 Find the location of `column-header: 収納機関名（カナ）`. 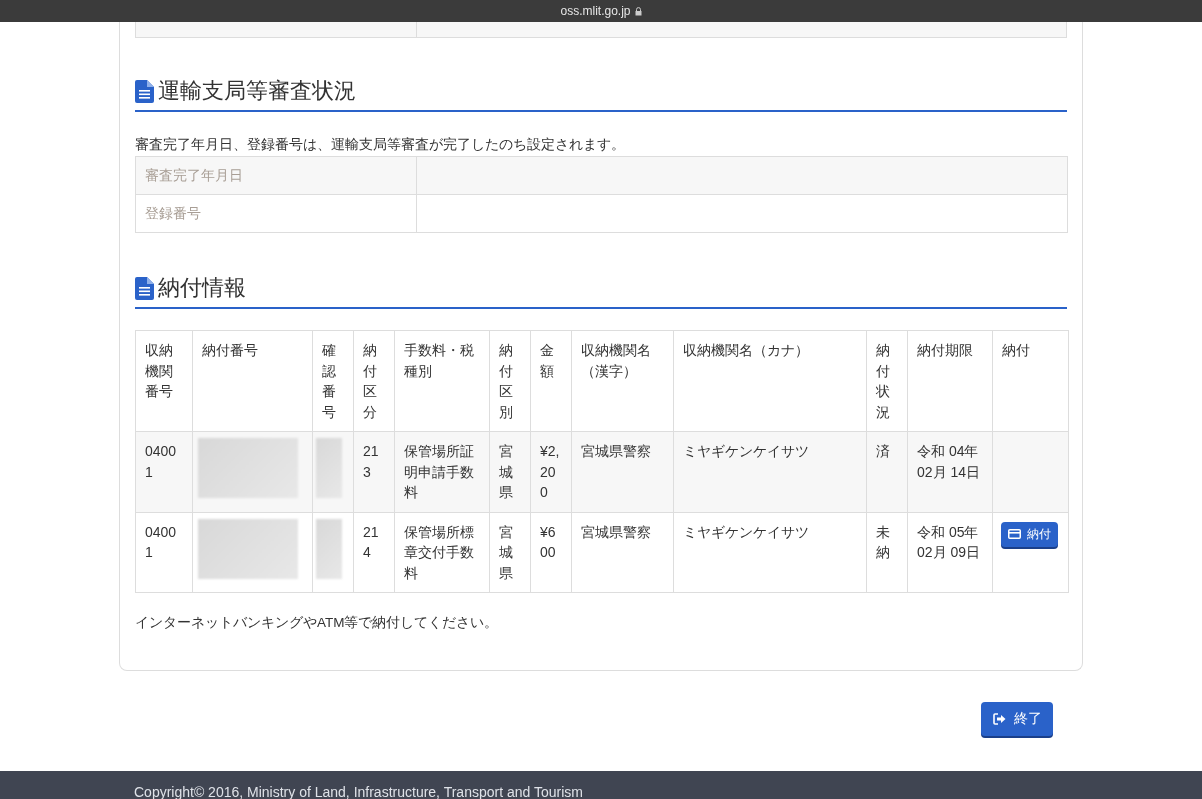

column-header: 収納機関名（カナ） is located at coordinates (770, 381).